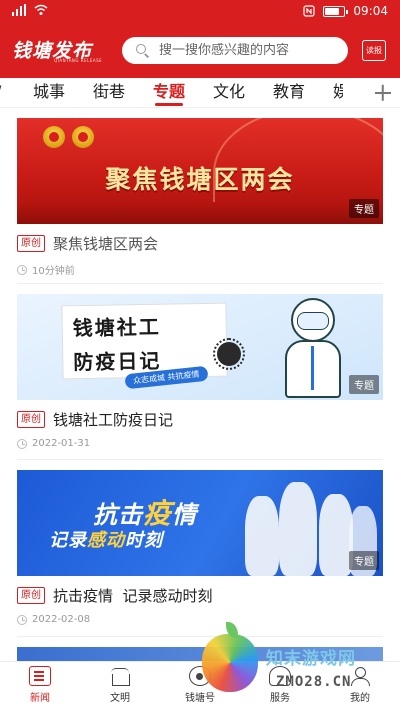  I want to click on banner-line-2: 防疫日记, so click(117, 361).